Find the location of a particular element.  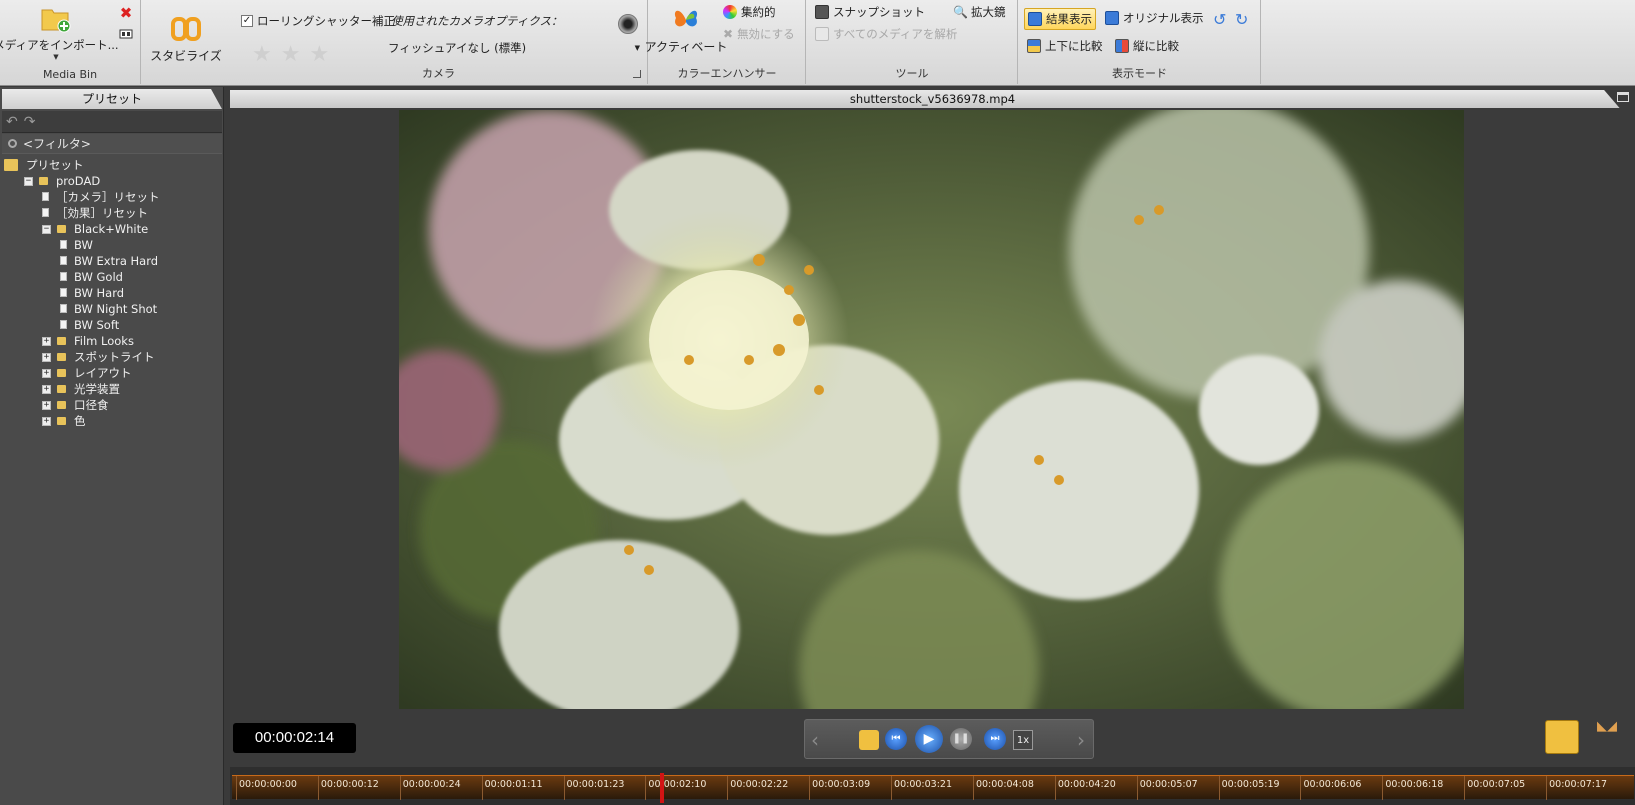

playhead is located at coordinates (661, 788).